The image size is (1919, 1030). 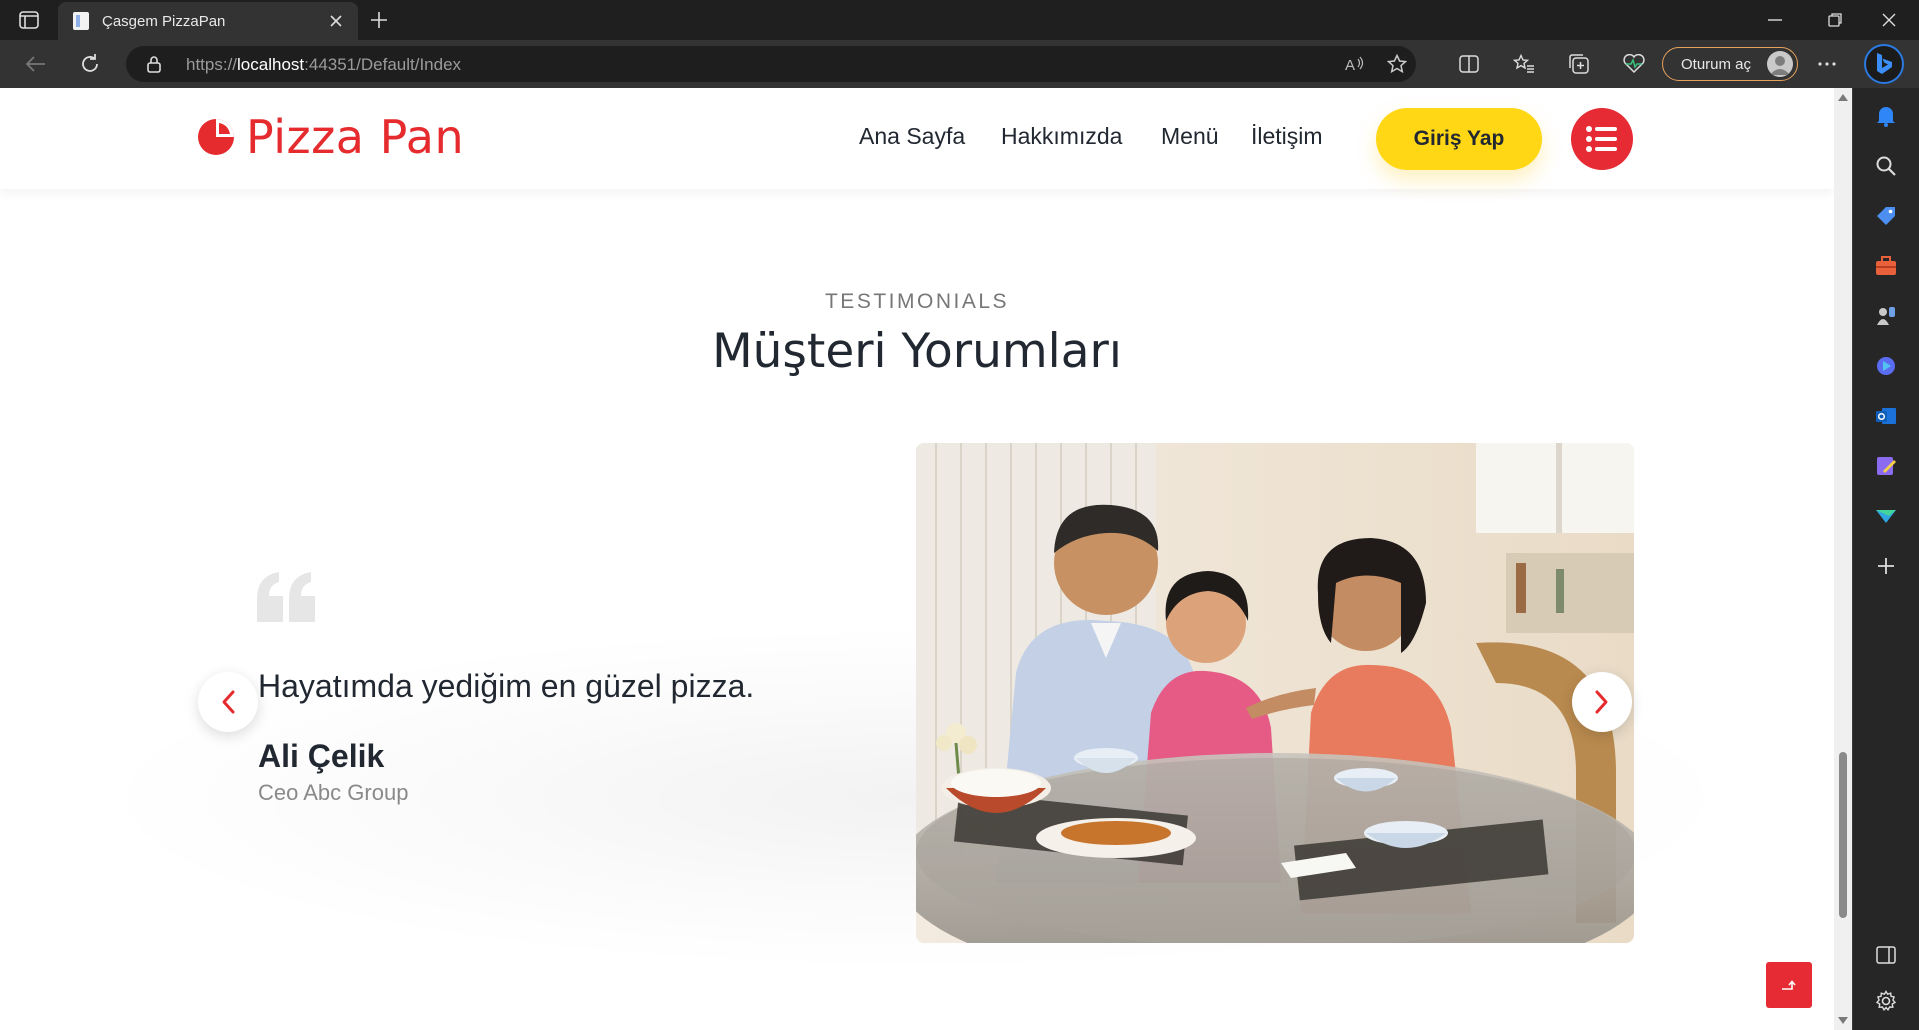 I want to click on copilot-icon, so click(x=1886, y=366).